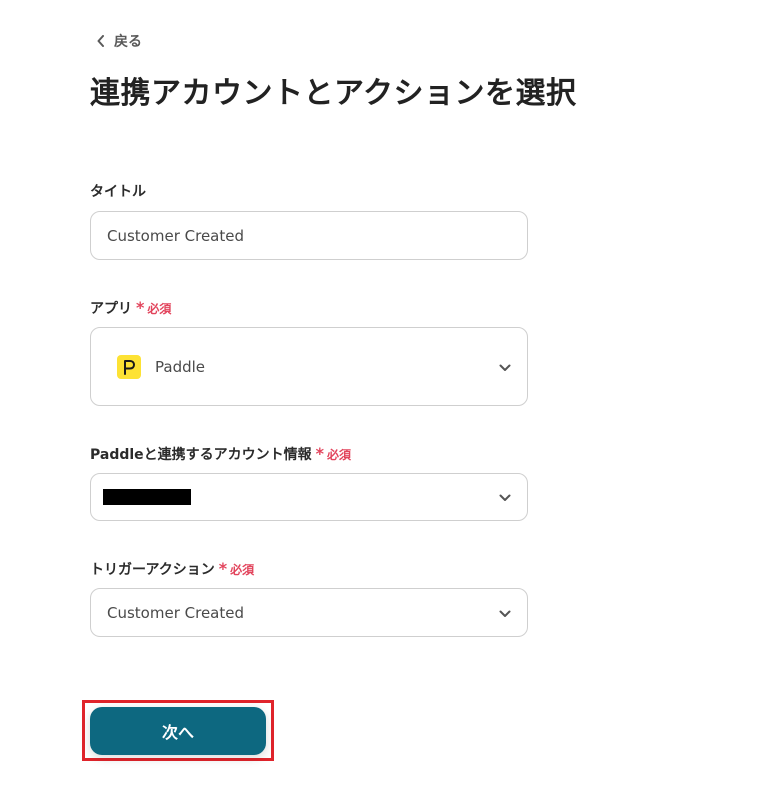  I want to click on app-field-label: アプリ * 必須, so click(130, 308).